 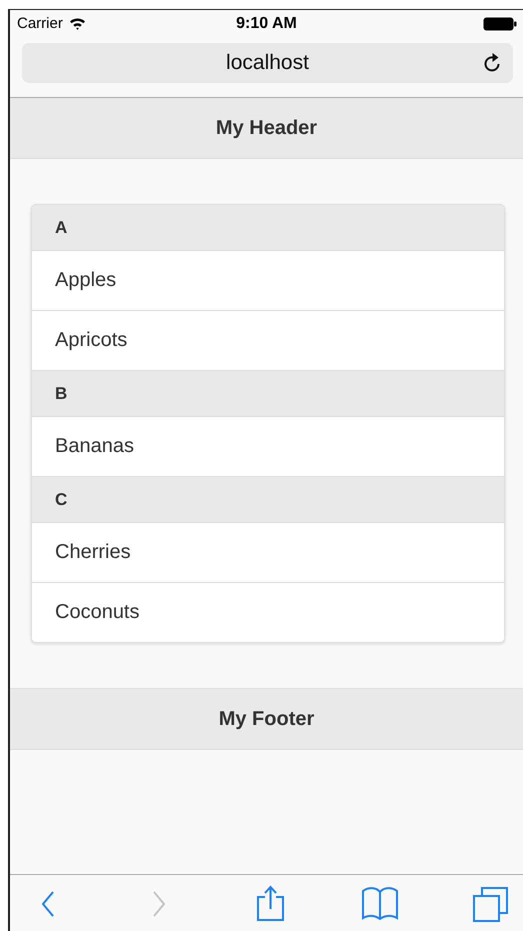 What do you see at coordinates (268, 341) in the screenshot?
I see `list-item: Apricots` at bounding box center [268, 341].